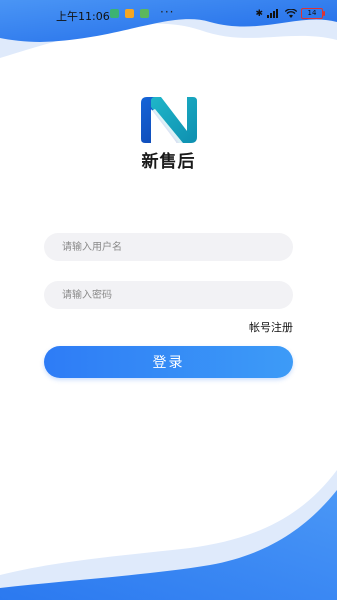  I want to click on notification-icons, so click(129, 13).